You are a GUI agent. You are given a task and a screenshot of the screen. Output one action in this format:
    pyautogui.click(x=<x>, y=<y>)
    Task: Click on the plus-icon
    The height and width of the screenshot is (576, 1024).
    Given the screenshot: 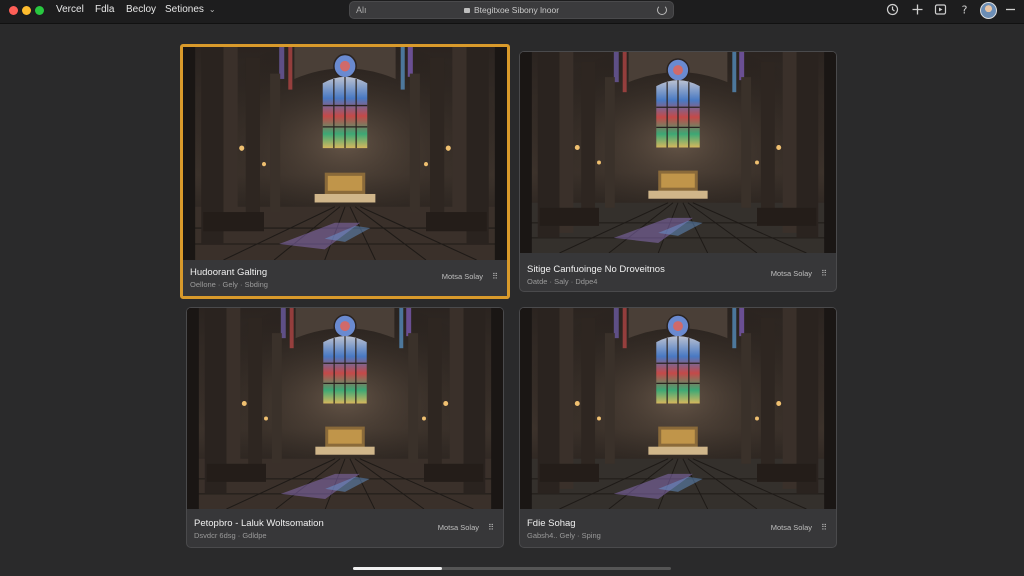 What is the action you would take?
    pyautogui.click(x=917, y=10)
    